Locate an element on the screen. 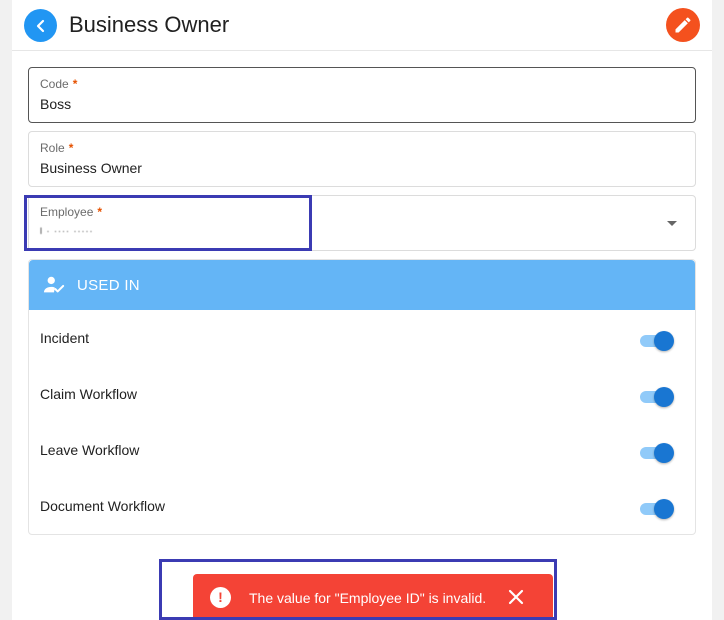 The height and width of the screenshot is (620, 724). used-in-item-incident: Incident is located at coordinates (362, 339).